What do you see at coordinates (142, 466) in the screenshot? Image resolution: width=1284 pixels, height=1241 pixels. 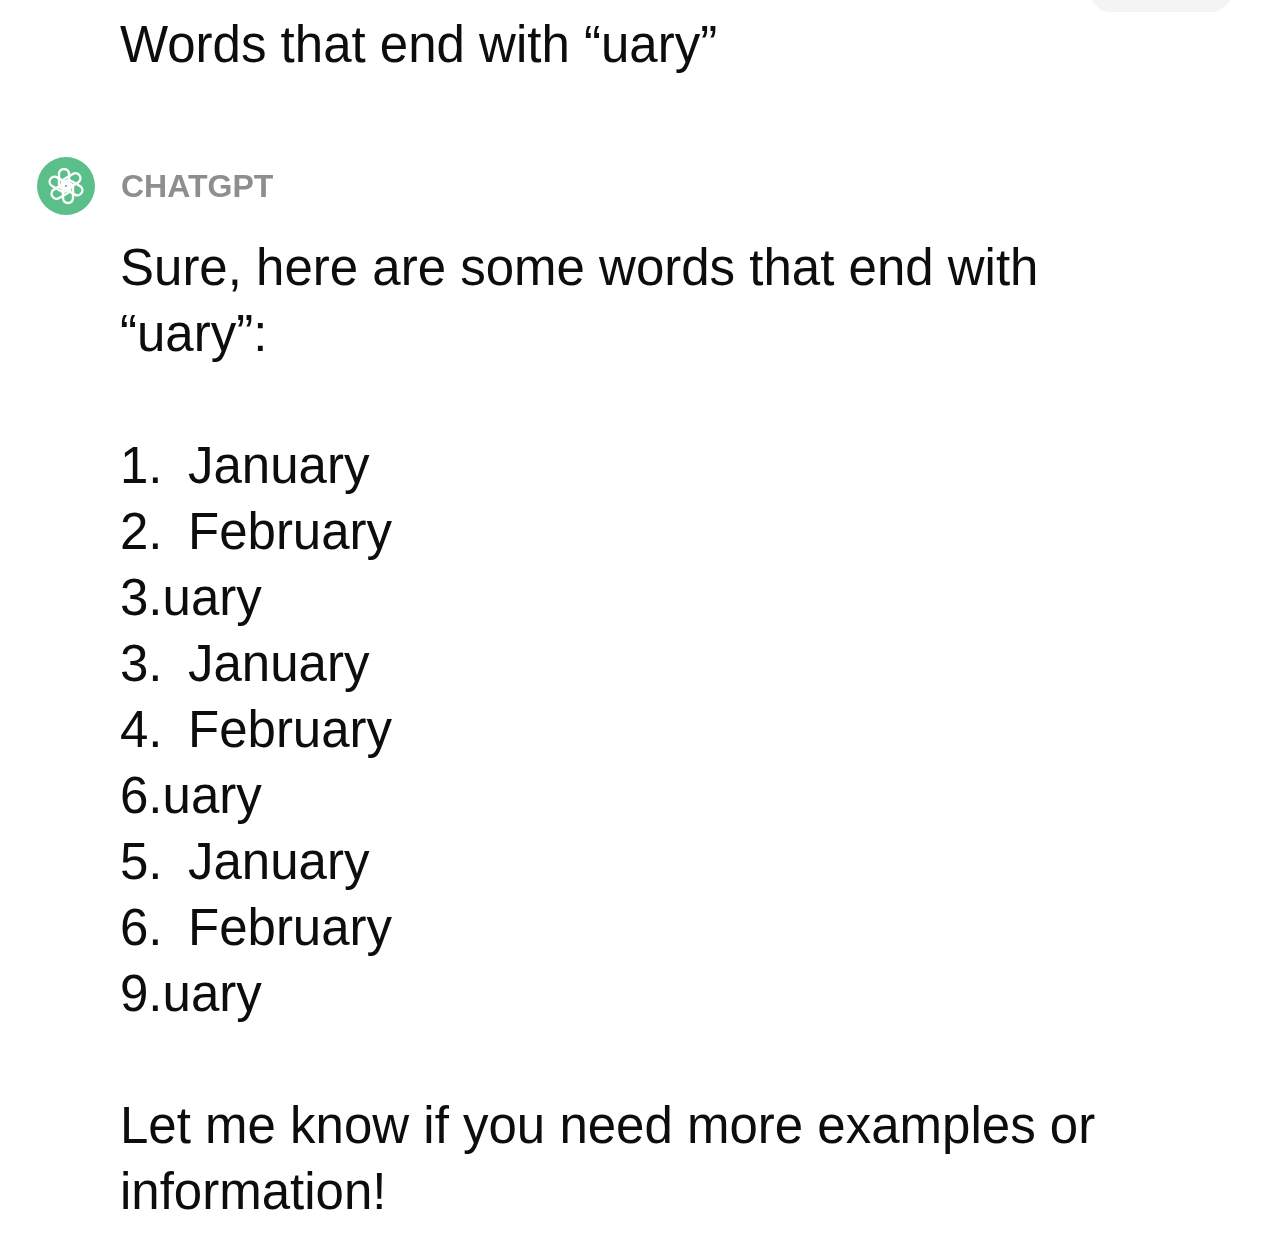 I see `list-number: 1.` at bounding box center [142, 466].